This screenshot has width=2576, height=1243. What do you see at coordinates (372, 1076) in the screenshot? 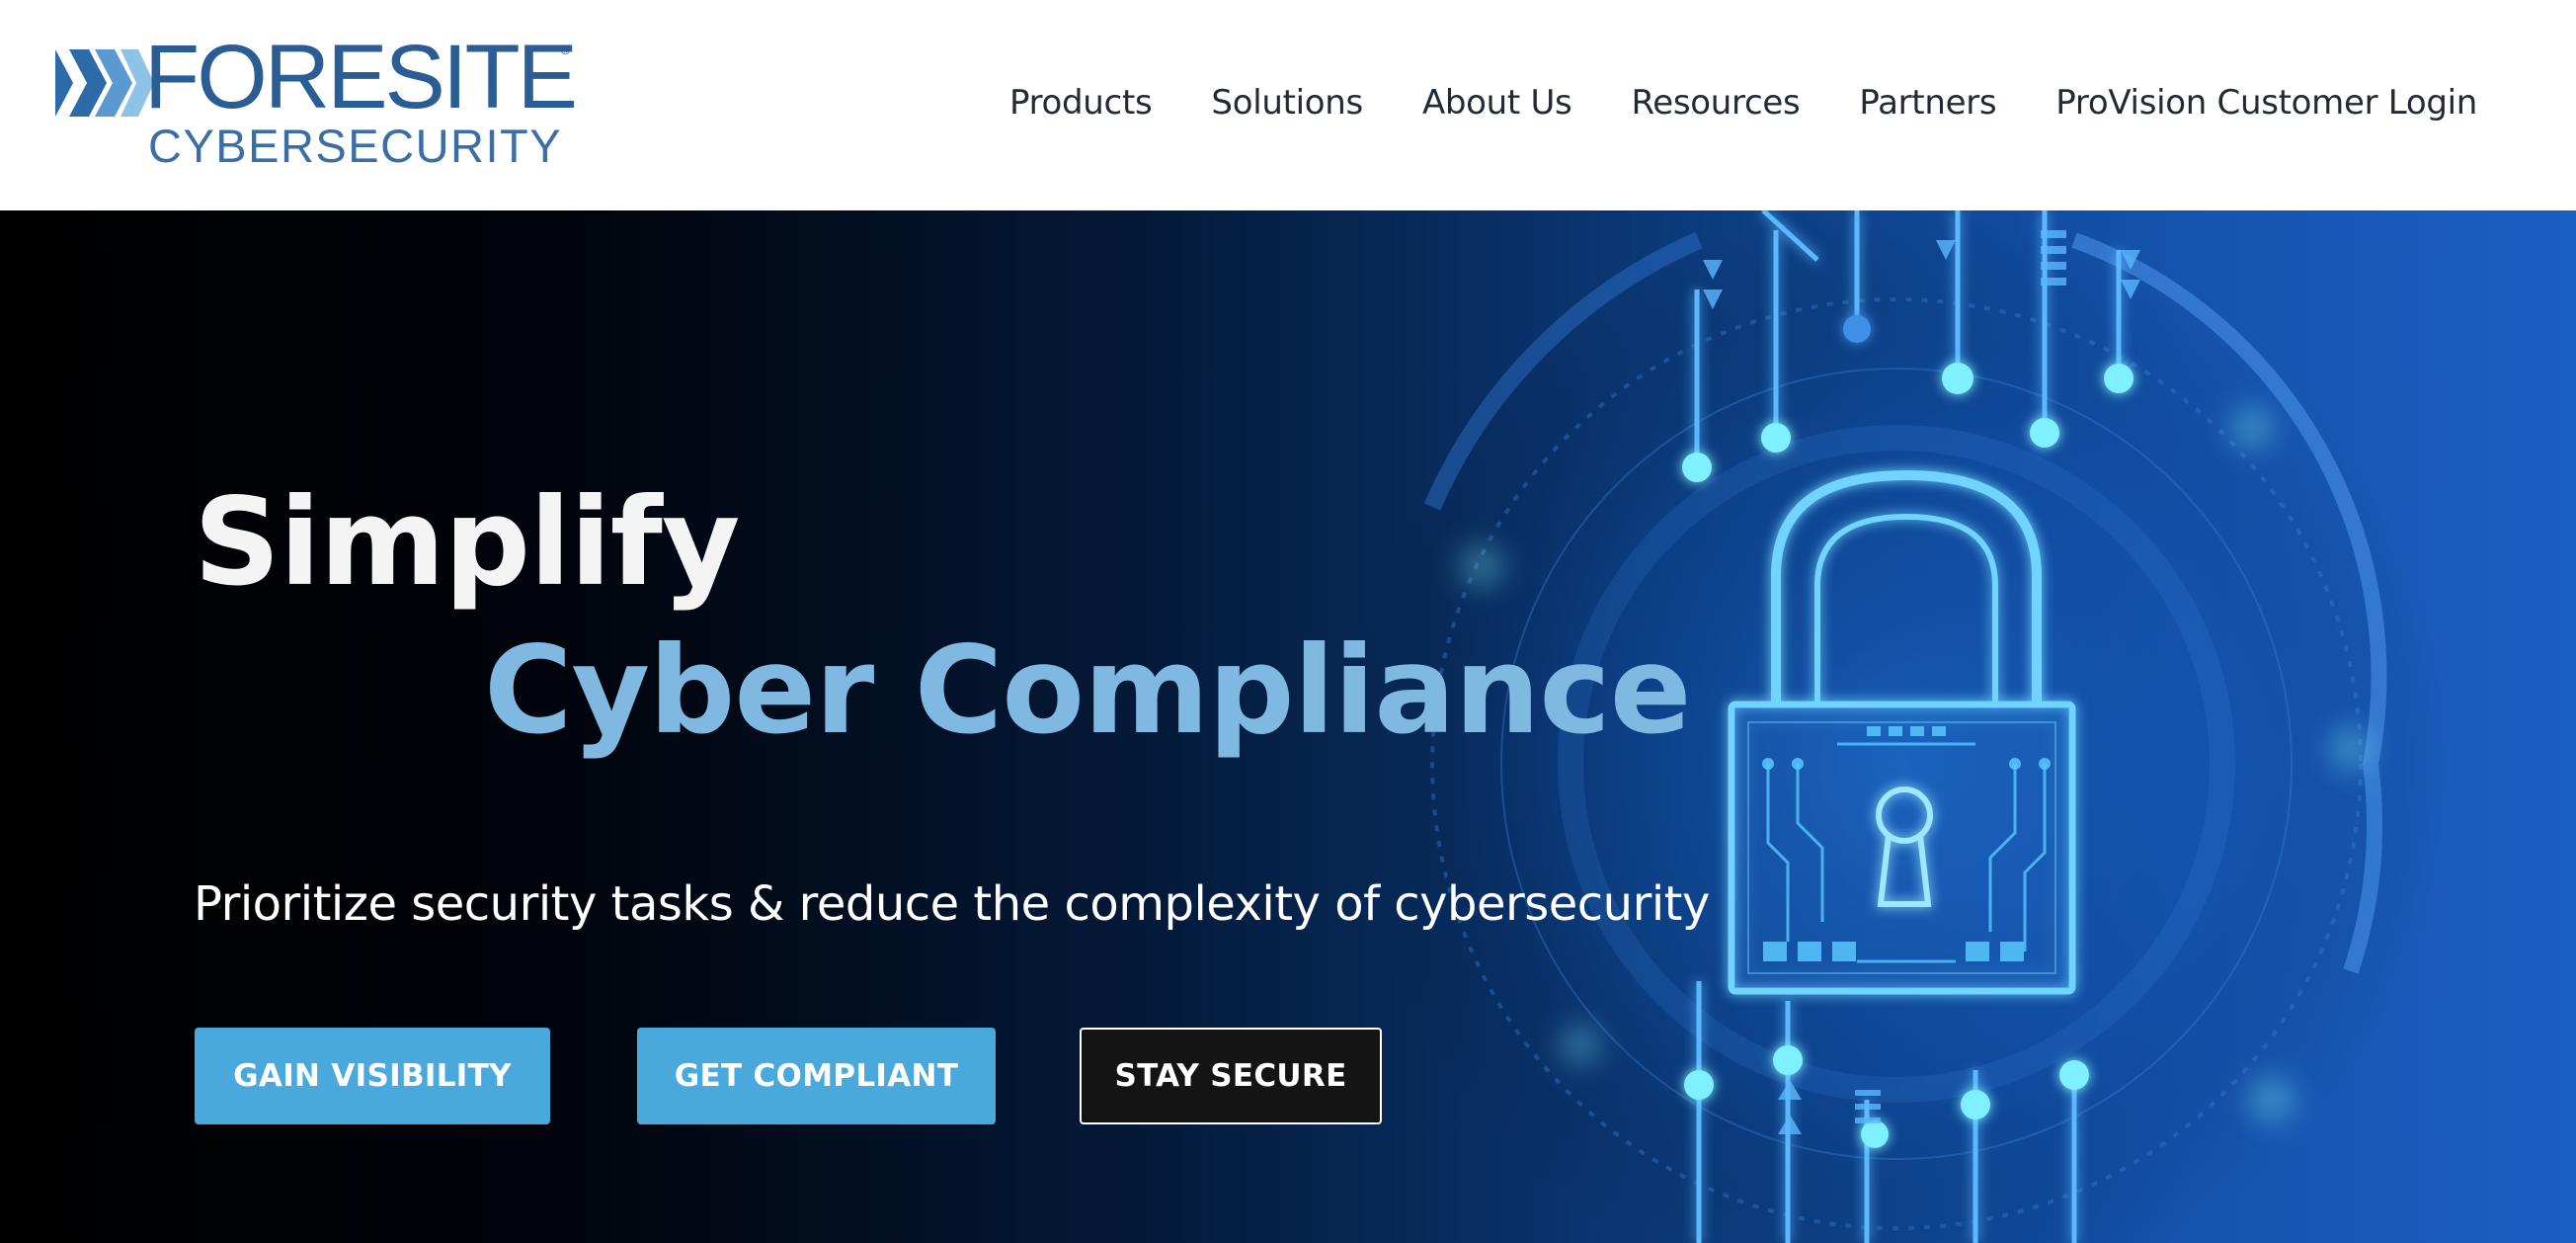
I see `gain-visibility-button: GAIN VISIBILITY` at bounding box center [372, 1076].